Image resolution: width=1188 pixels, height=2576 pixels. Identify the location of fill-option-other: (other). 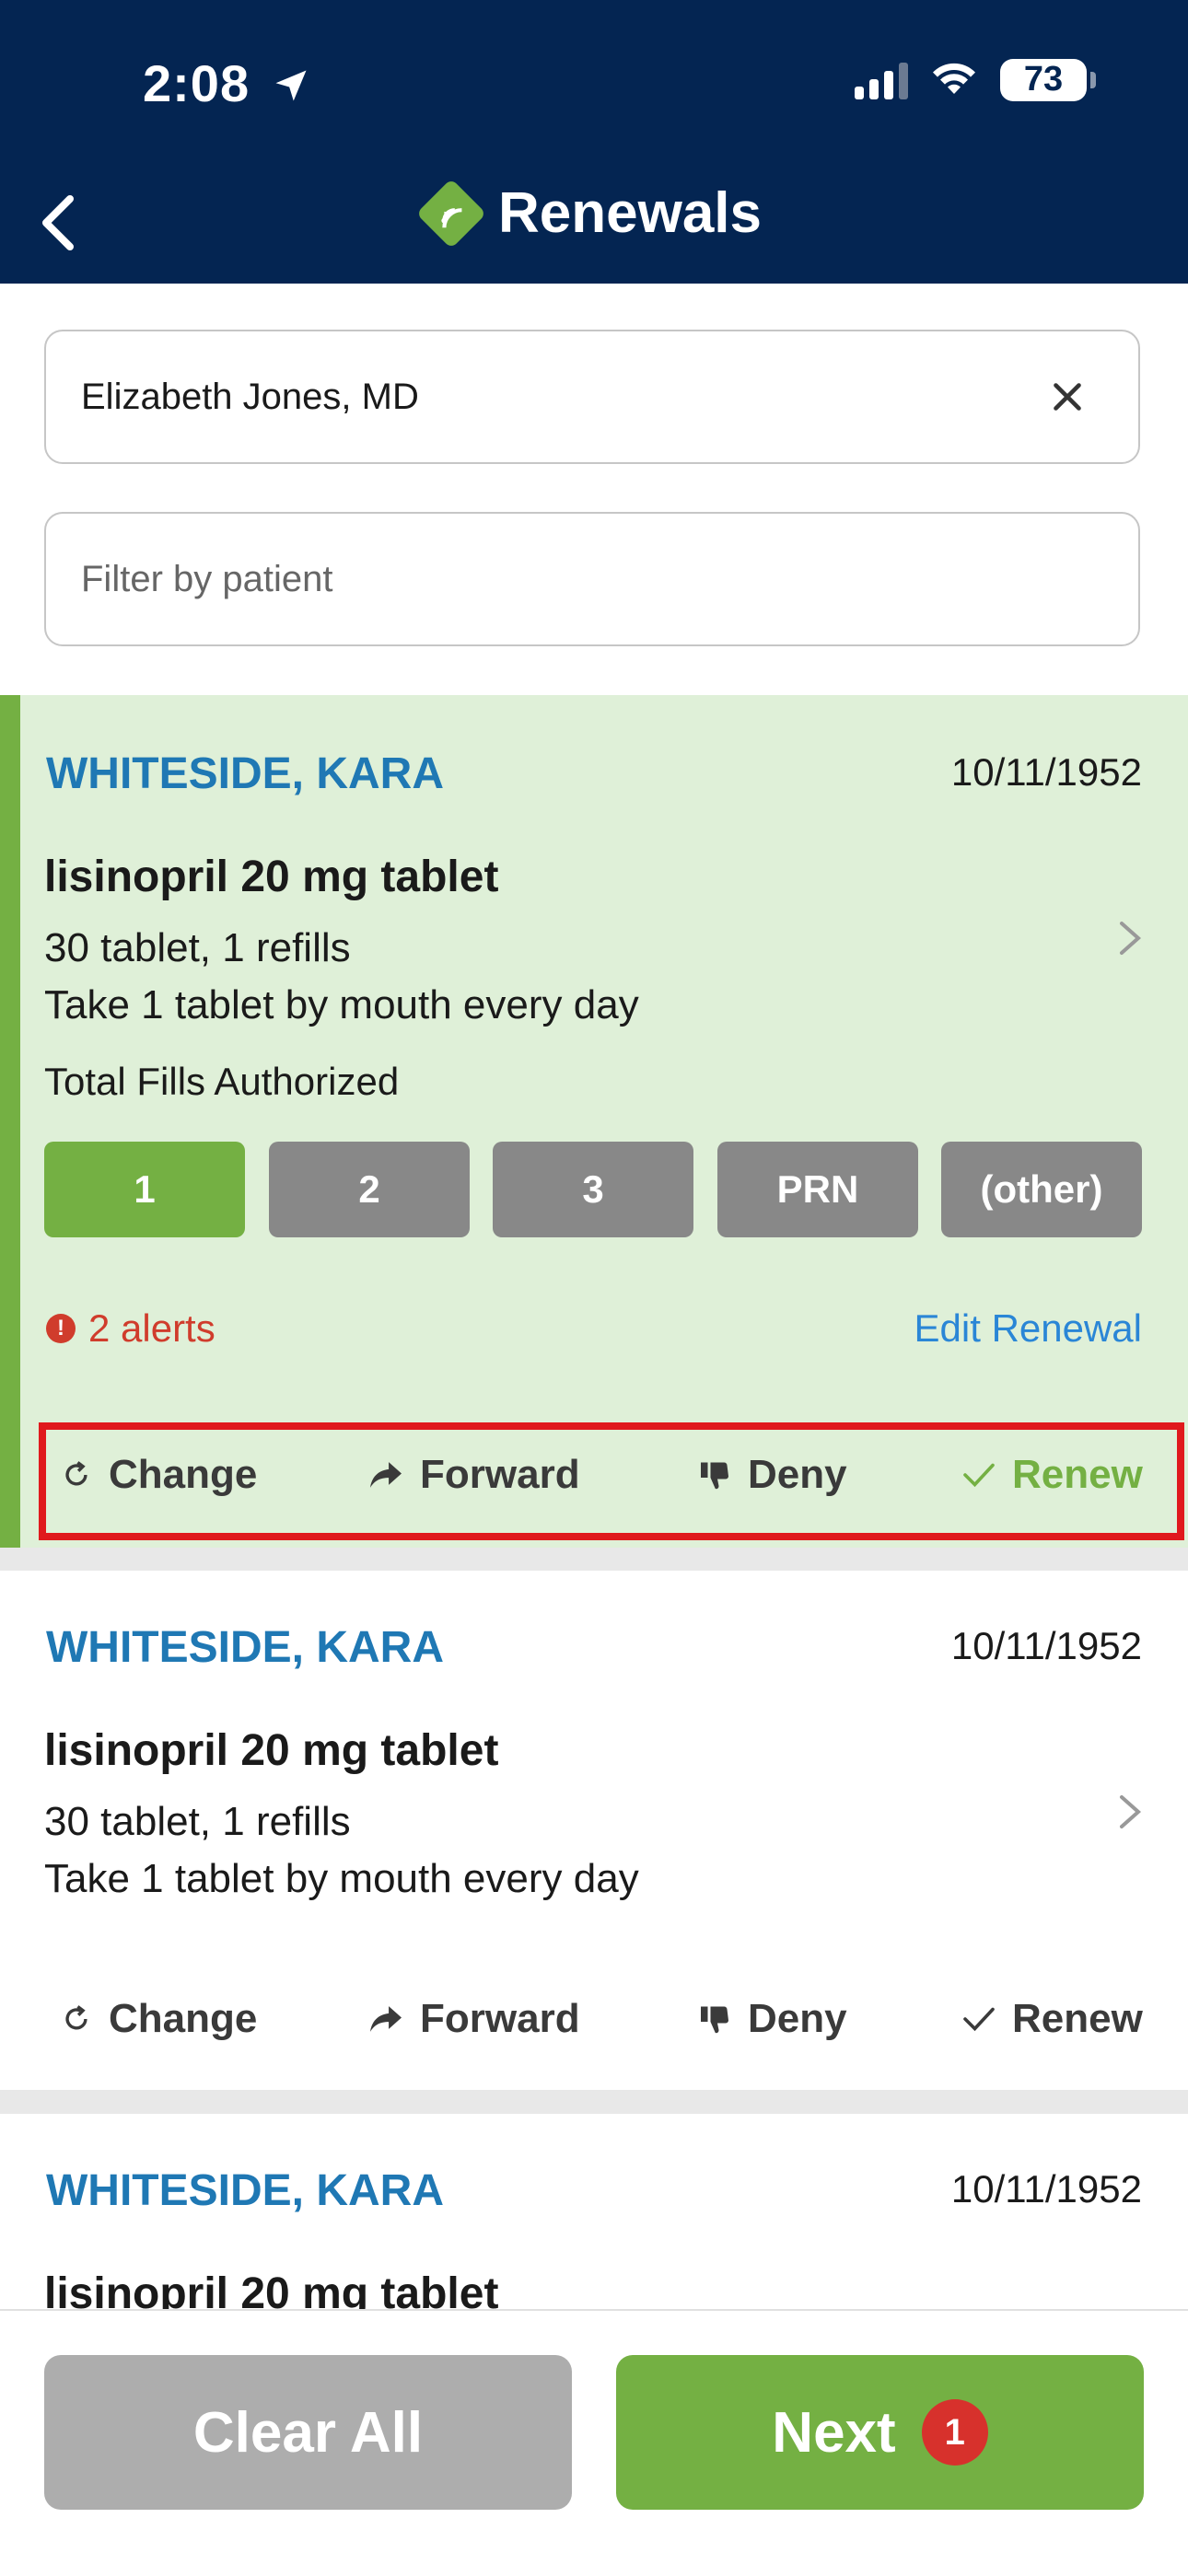
(1041, 1189).